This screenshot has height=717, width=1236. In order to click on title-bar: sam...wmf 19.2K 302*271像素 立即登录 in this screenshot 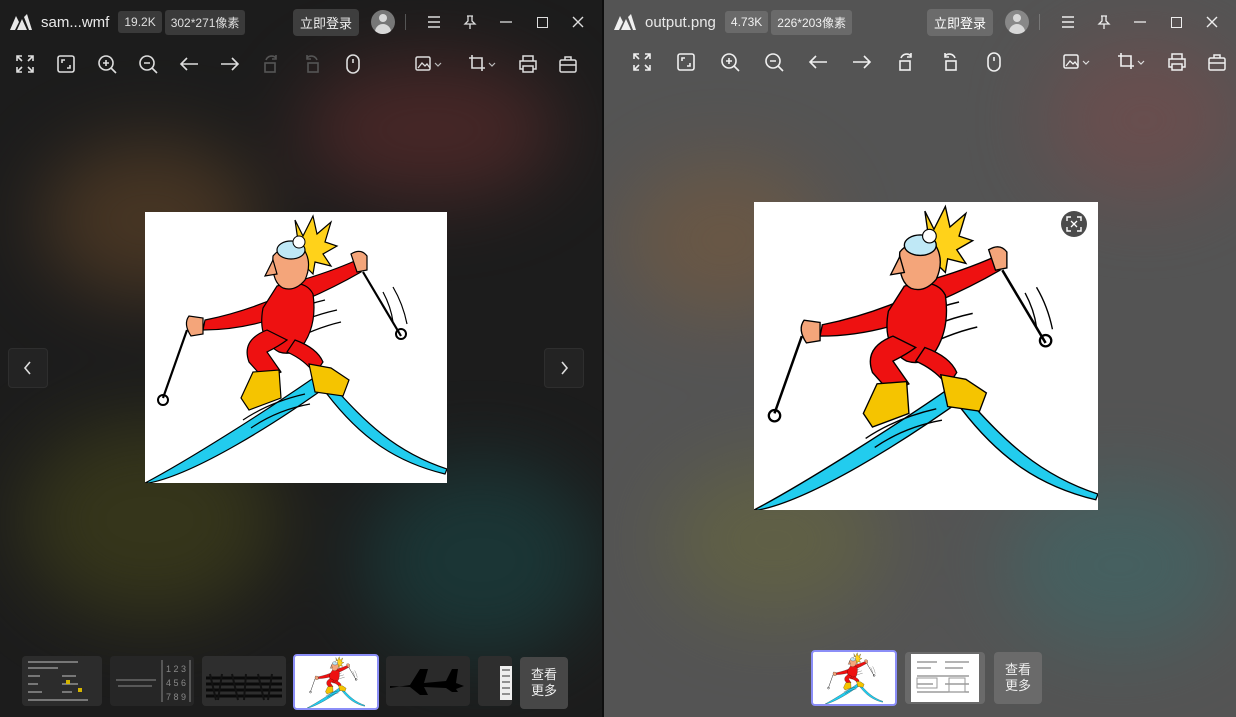, I will do `click(301, 22)`.